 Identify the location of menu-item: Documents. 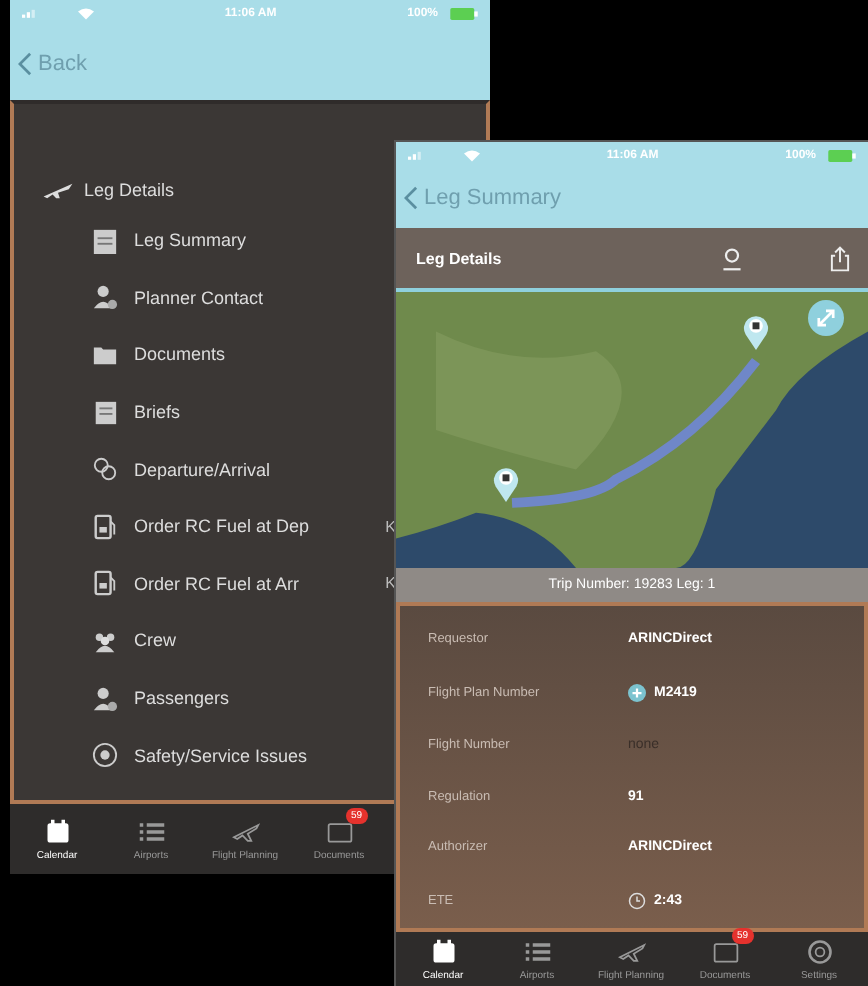
(159, 354).